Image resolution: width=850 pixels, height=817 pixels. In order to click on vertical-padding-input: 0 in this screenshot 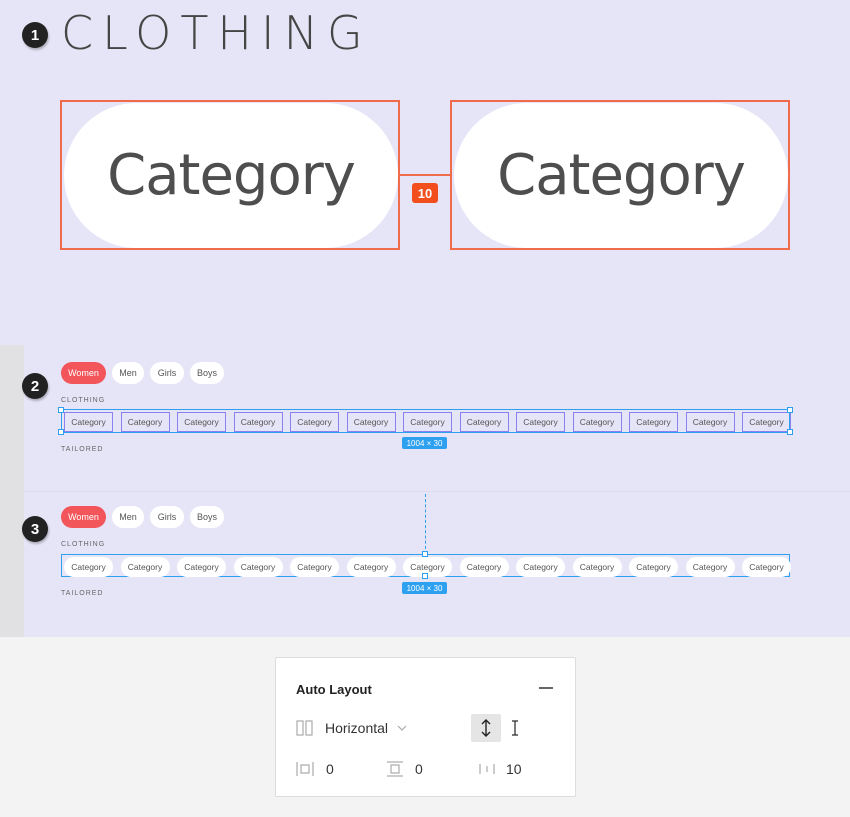, I will do `click(419, 769)`.